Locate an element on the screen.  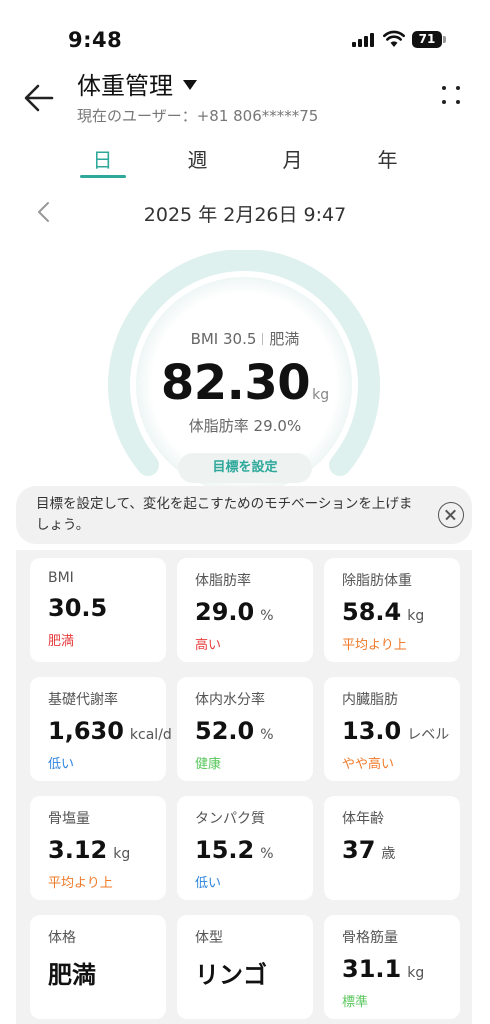
metric-card: 体年齢 37 歳 is located at coordinates (392, 848).